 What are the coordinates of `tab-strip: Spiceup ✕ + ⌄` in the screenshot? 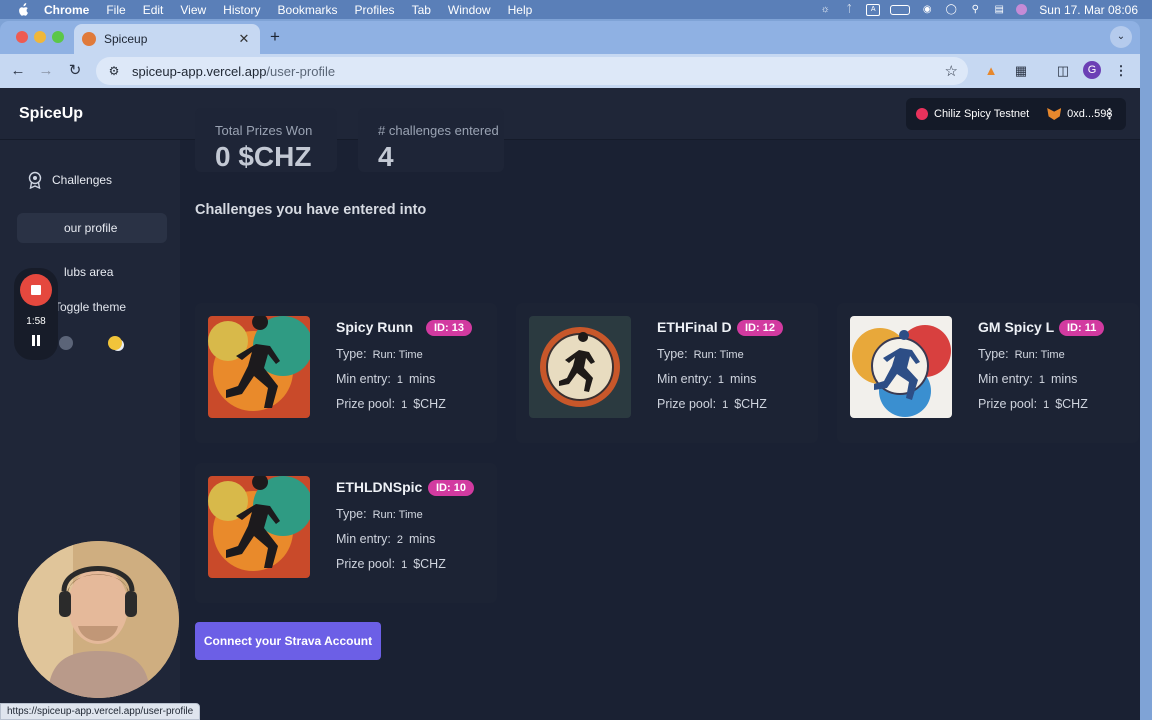 It's located at (570, 37).